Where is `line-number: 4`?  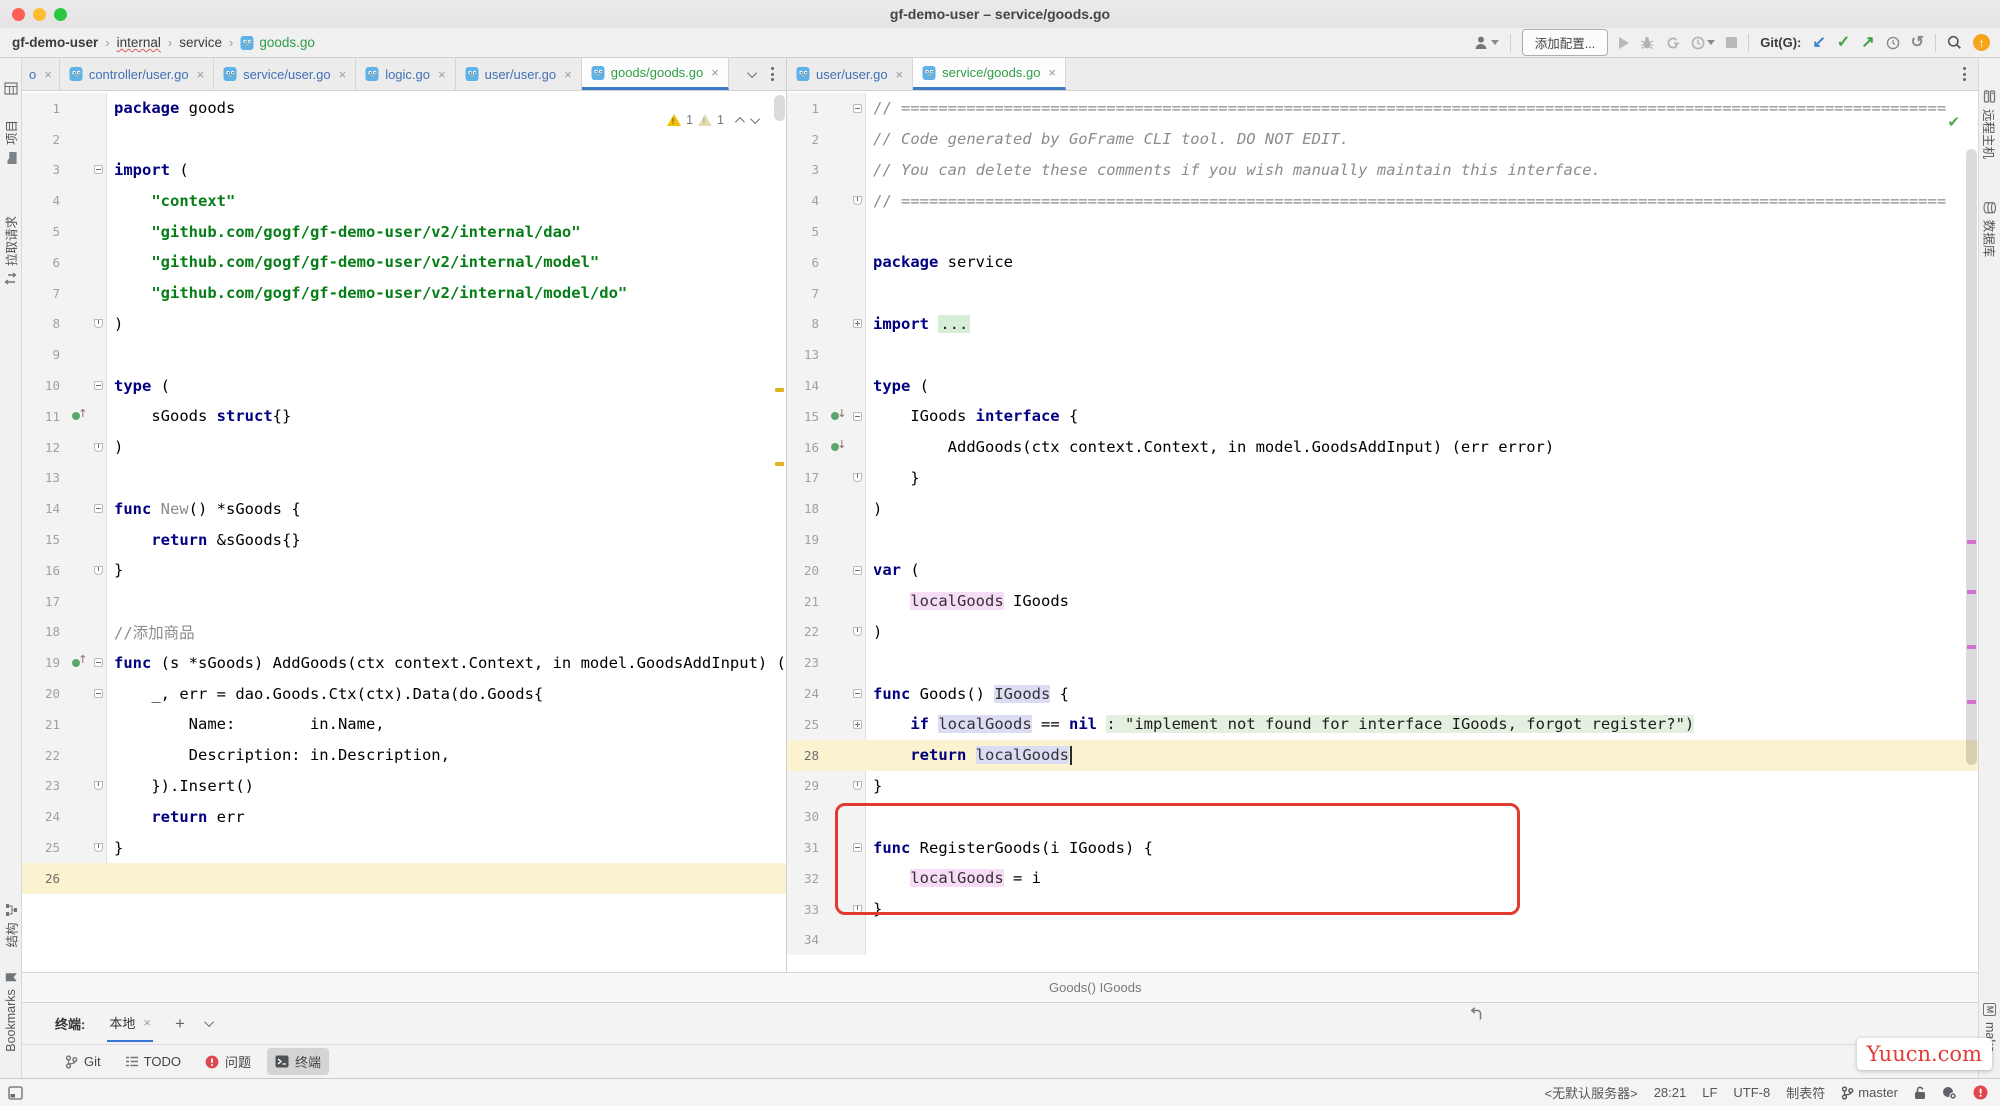
line-number: 4 is located at coordinates (45, 201).